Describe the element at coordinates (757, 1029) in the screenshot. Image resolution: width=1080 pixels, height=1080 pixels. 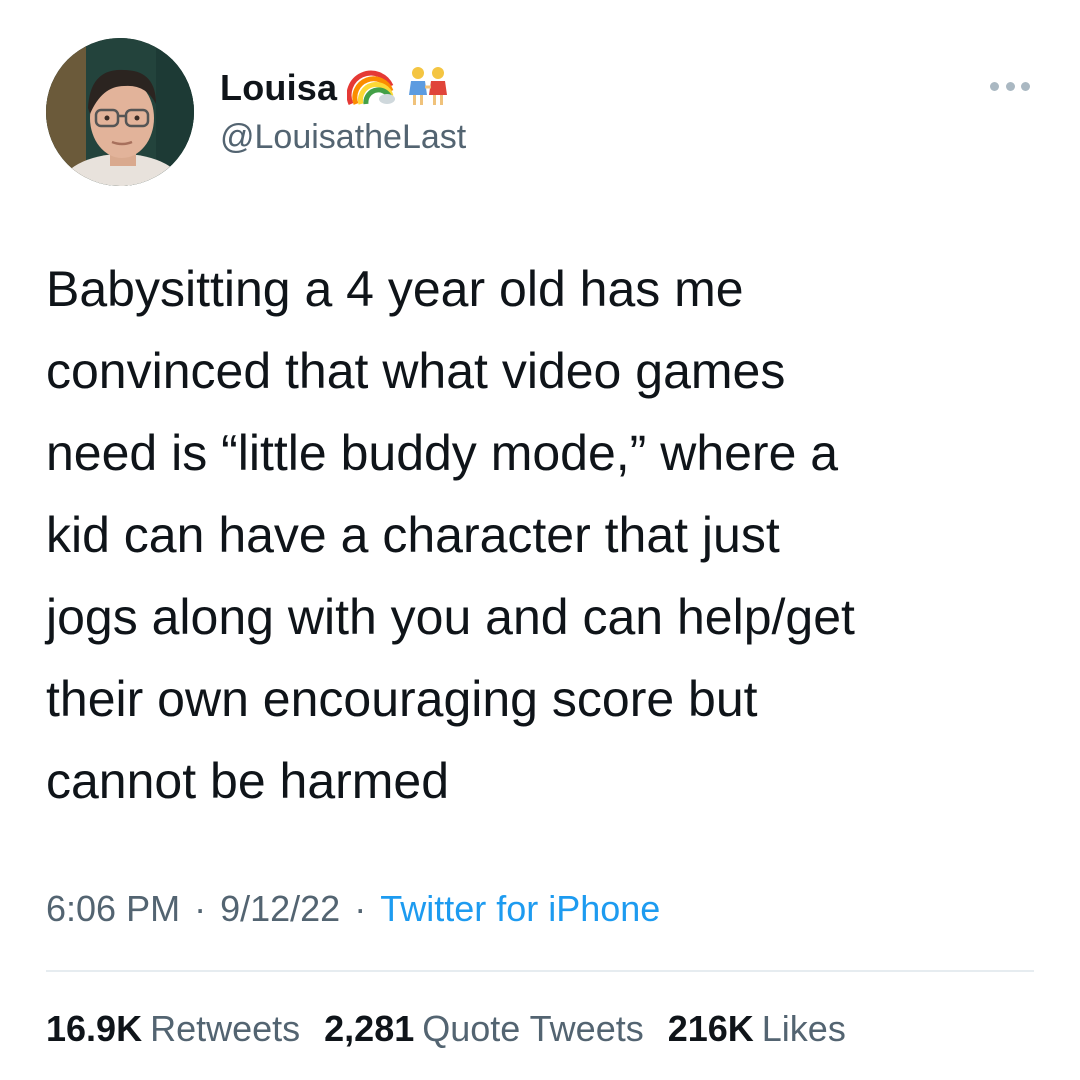
I see `likes-stat: 216K Likes` at that location.